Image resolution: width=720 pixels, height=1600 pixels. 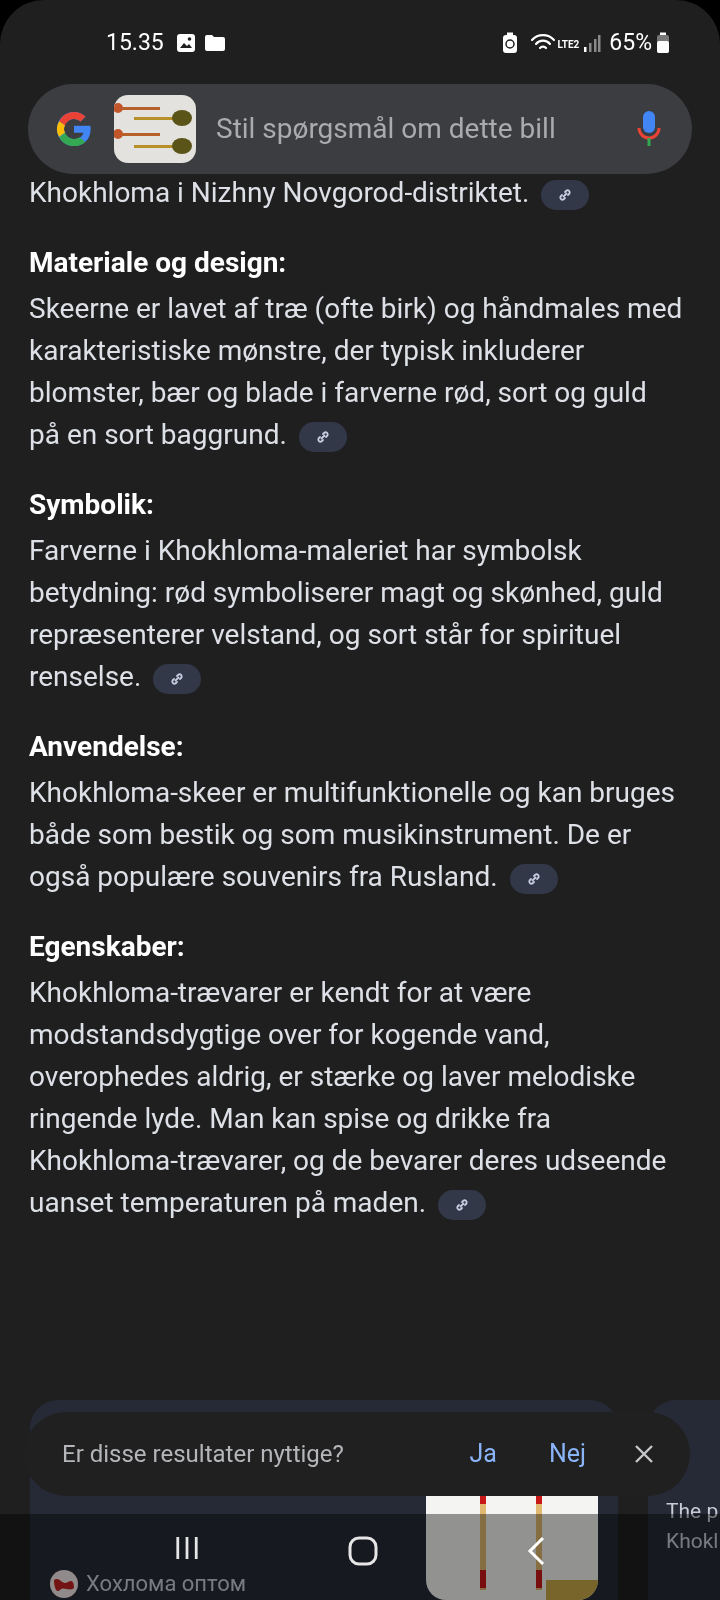 I want to click on network-label: LTE2, so click(x=568, y=45).